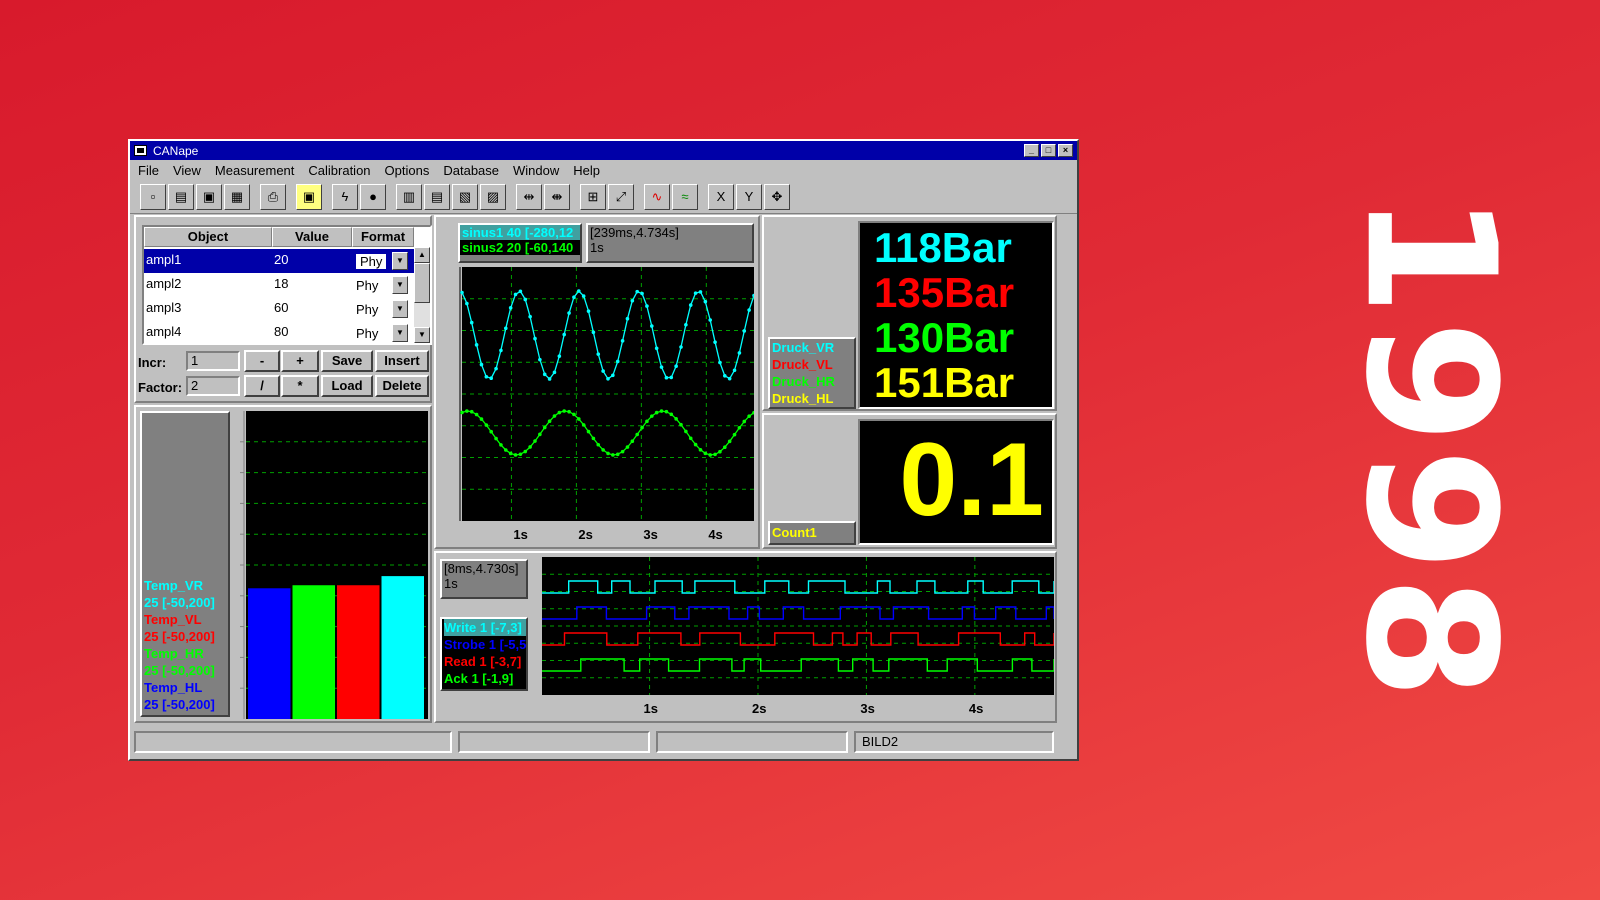 Image resolution: width=1600 pixels, height=900 pixels. I want to click on scroll-up-icon: ▲, so click(422, 255).